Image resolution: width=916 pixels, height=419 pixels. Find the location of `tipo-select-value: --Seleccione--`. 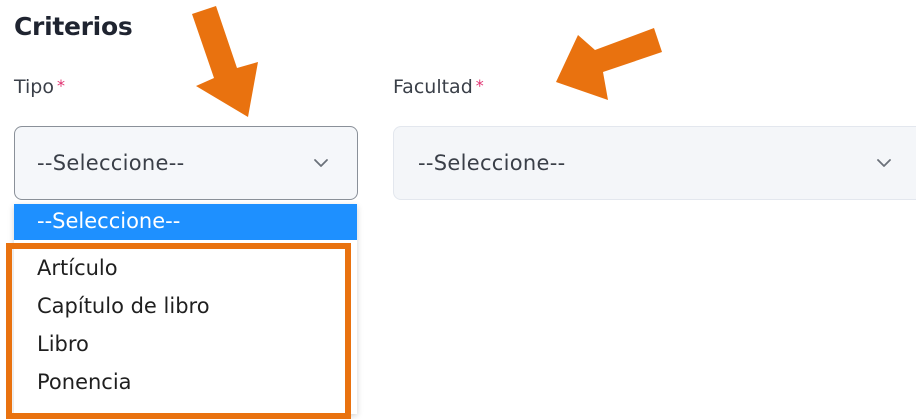

tipo-select-value: --Seleccione-- is located at coordinates (111, 163).